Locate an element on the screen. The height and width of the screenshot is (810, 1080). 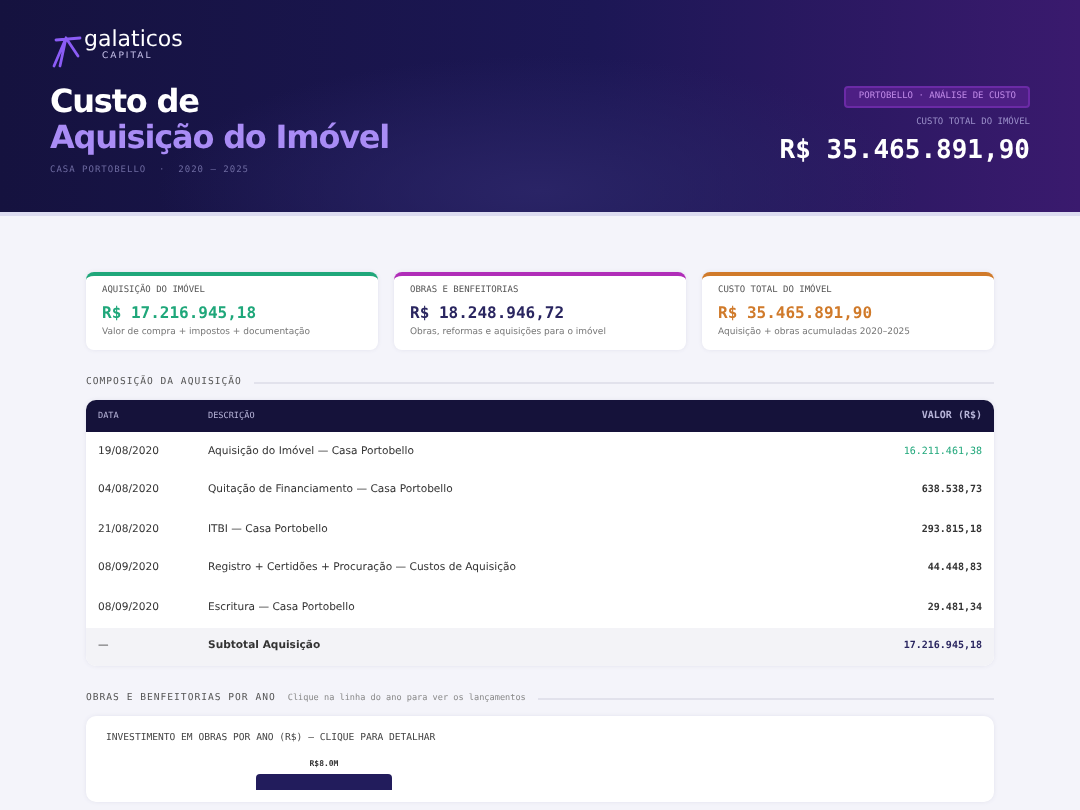
card-value: R$ 17.216.945,18 is located at coordinates (180, 313).